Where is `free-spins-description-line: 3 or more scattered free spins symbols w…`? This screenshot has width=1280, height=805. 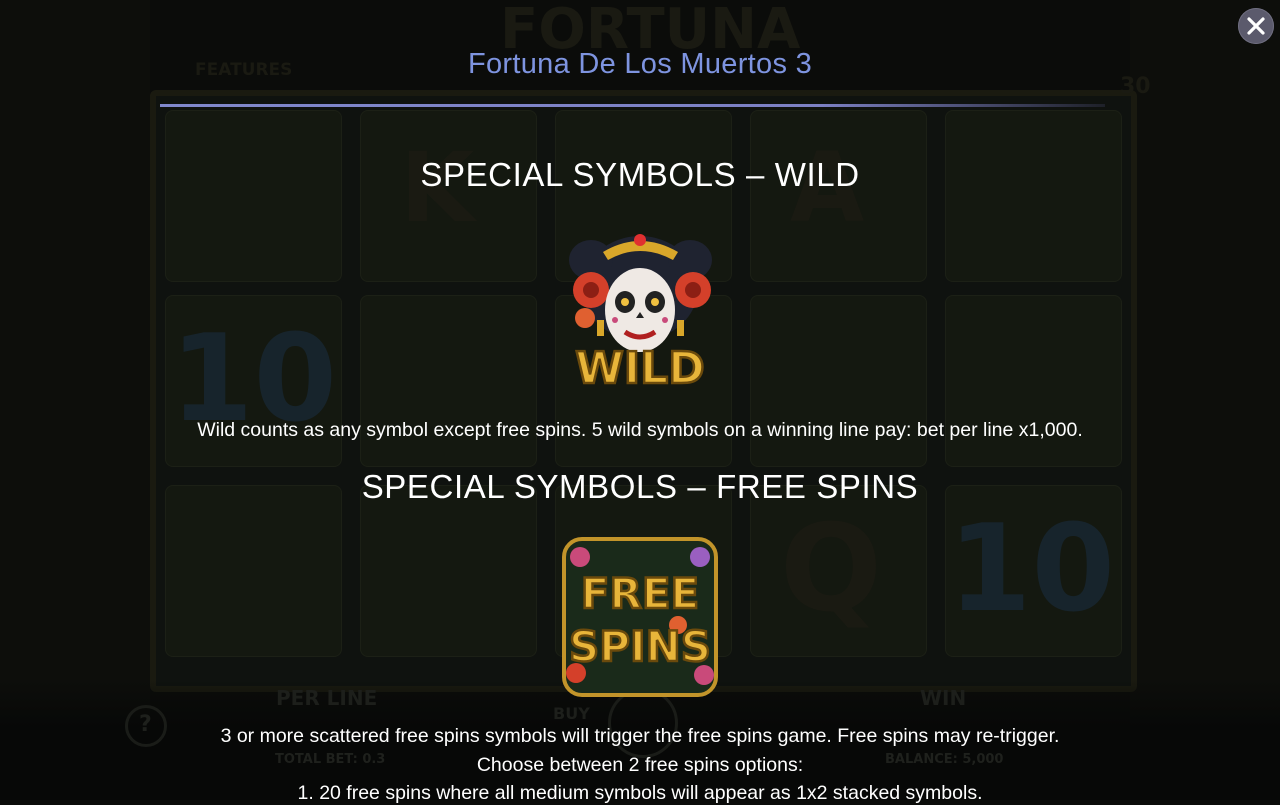
free-spins-description-line: 3 or more scattered free spins symbols w… is located at coordinates (640, 736).